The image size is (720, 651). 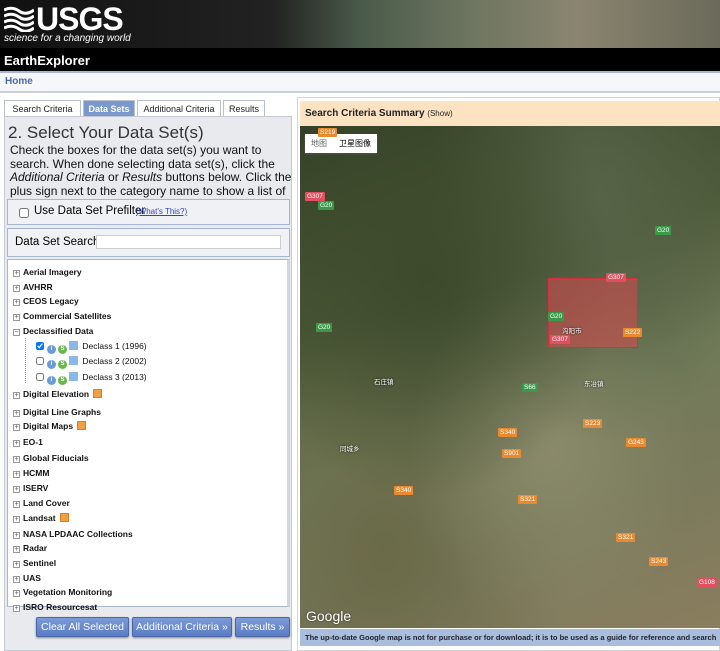 I want to click on logo-tagline: science for a changing world, so click(x=67, y=38).